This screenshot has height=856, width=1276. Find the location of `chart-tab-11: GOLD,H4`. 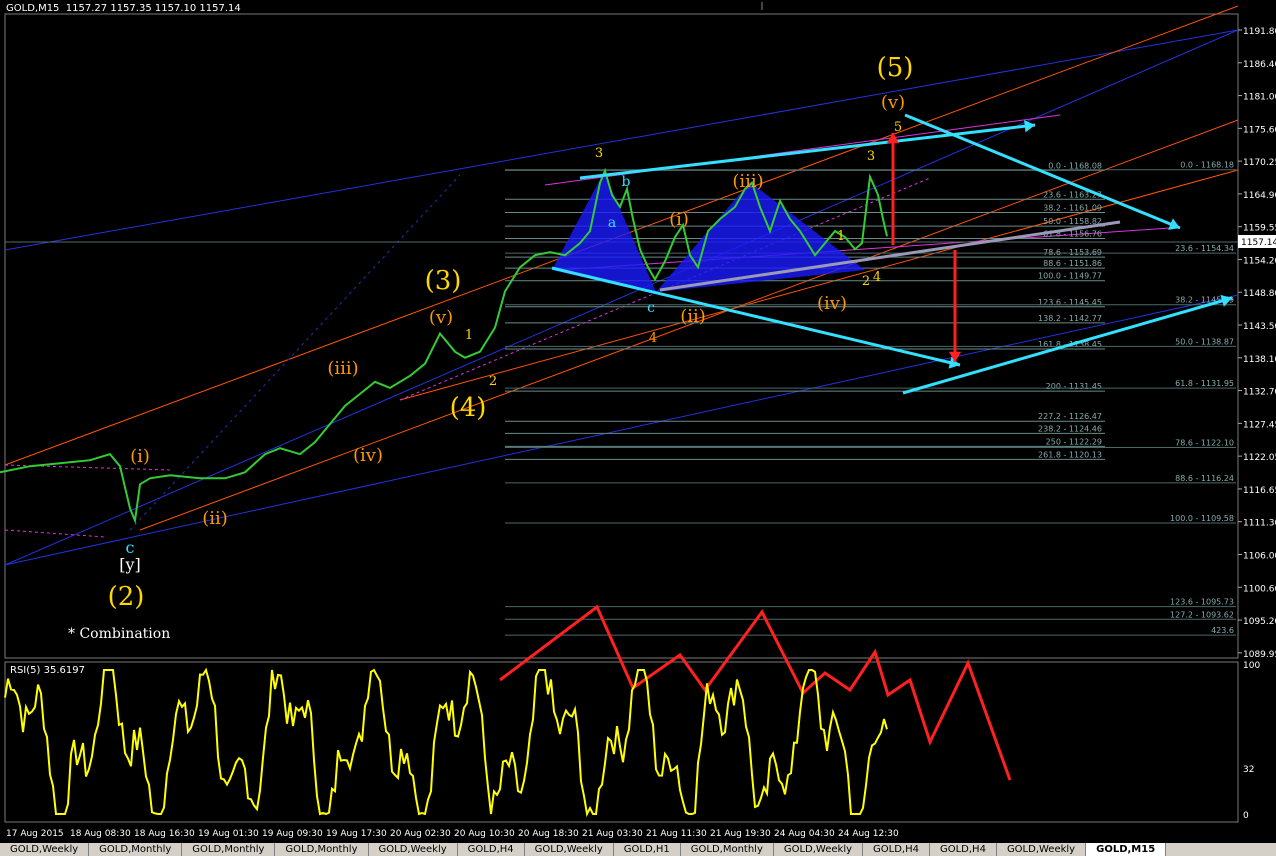

chart-tab-11: GOLD,H4 is located at coordinates (963, 849).